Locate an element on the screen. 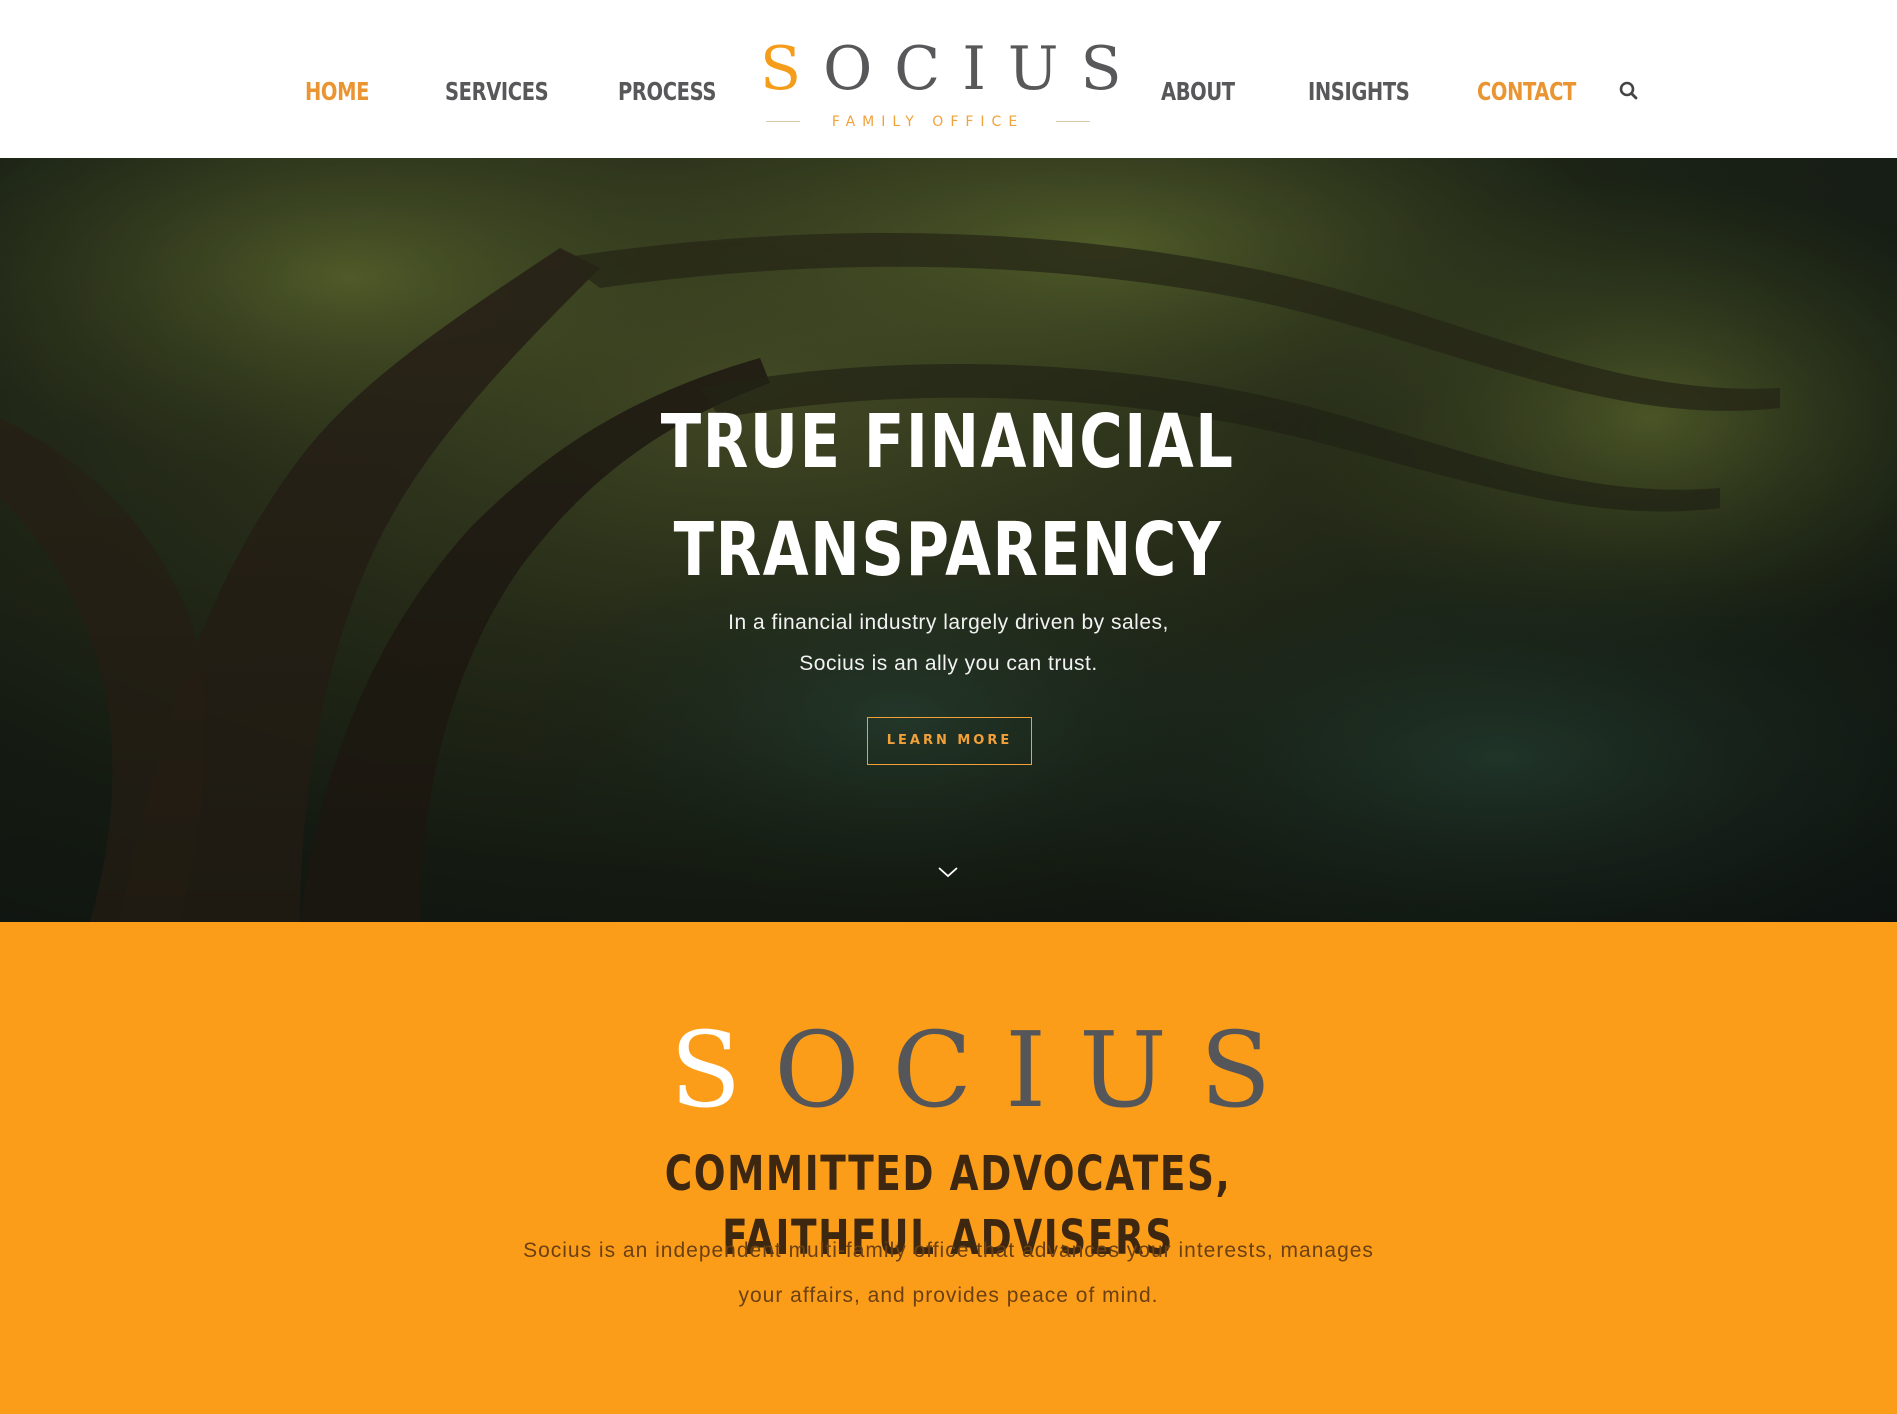 Image resolution: width=1897 pixels, height=1414 pixels. site-logo: SOCIUS FAMILY OFFICE is located at coordinates (952, 85).